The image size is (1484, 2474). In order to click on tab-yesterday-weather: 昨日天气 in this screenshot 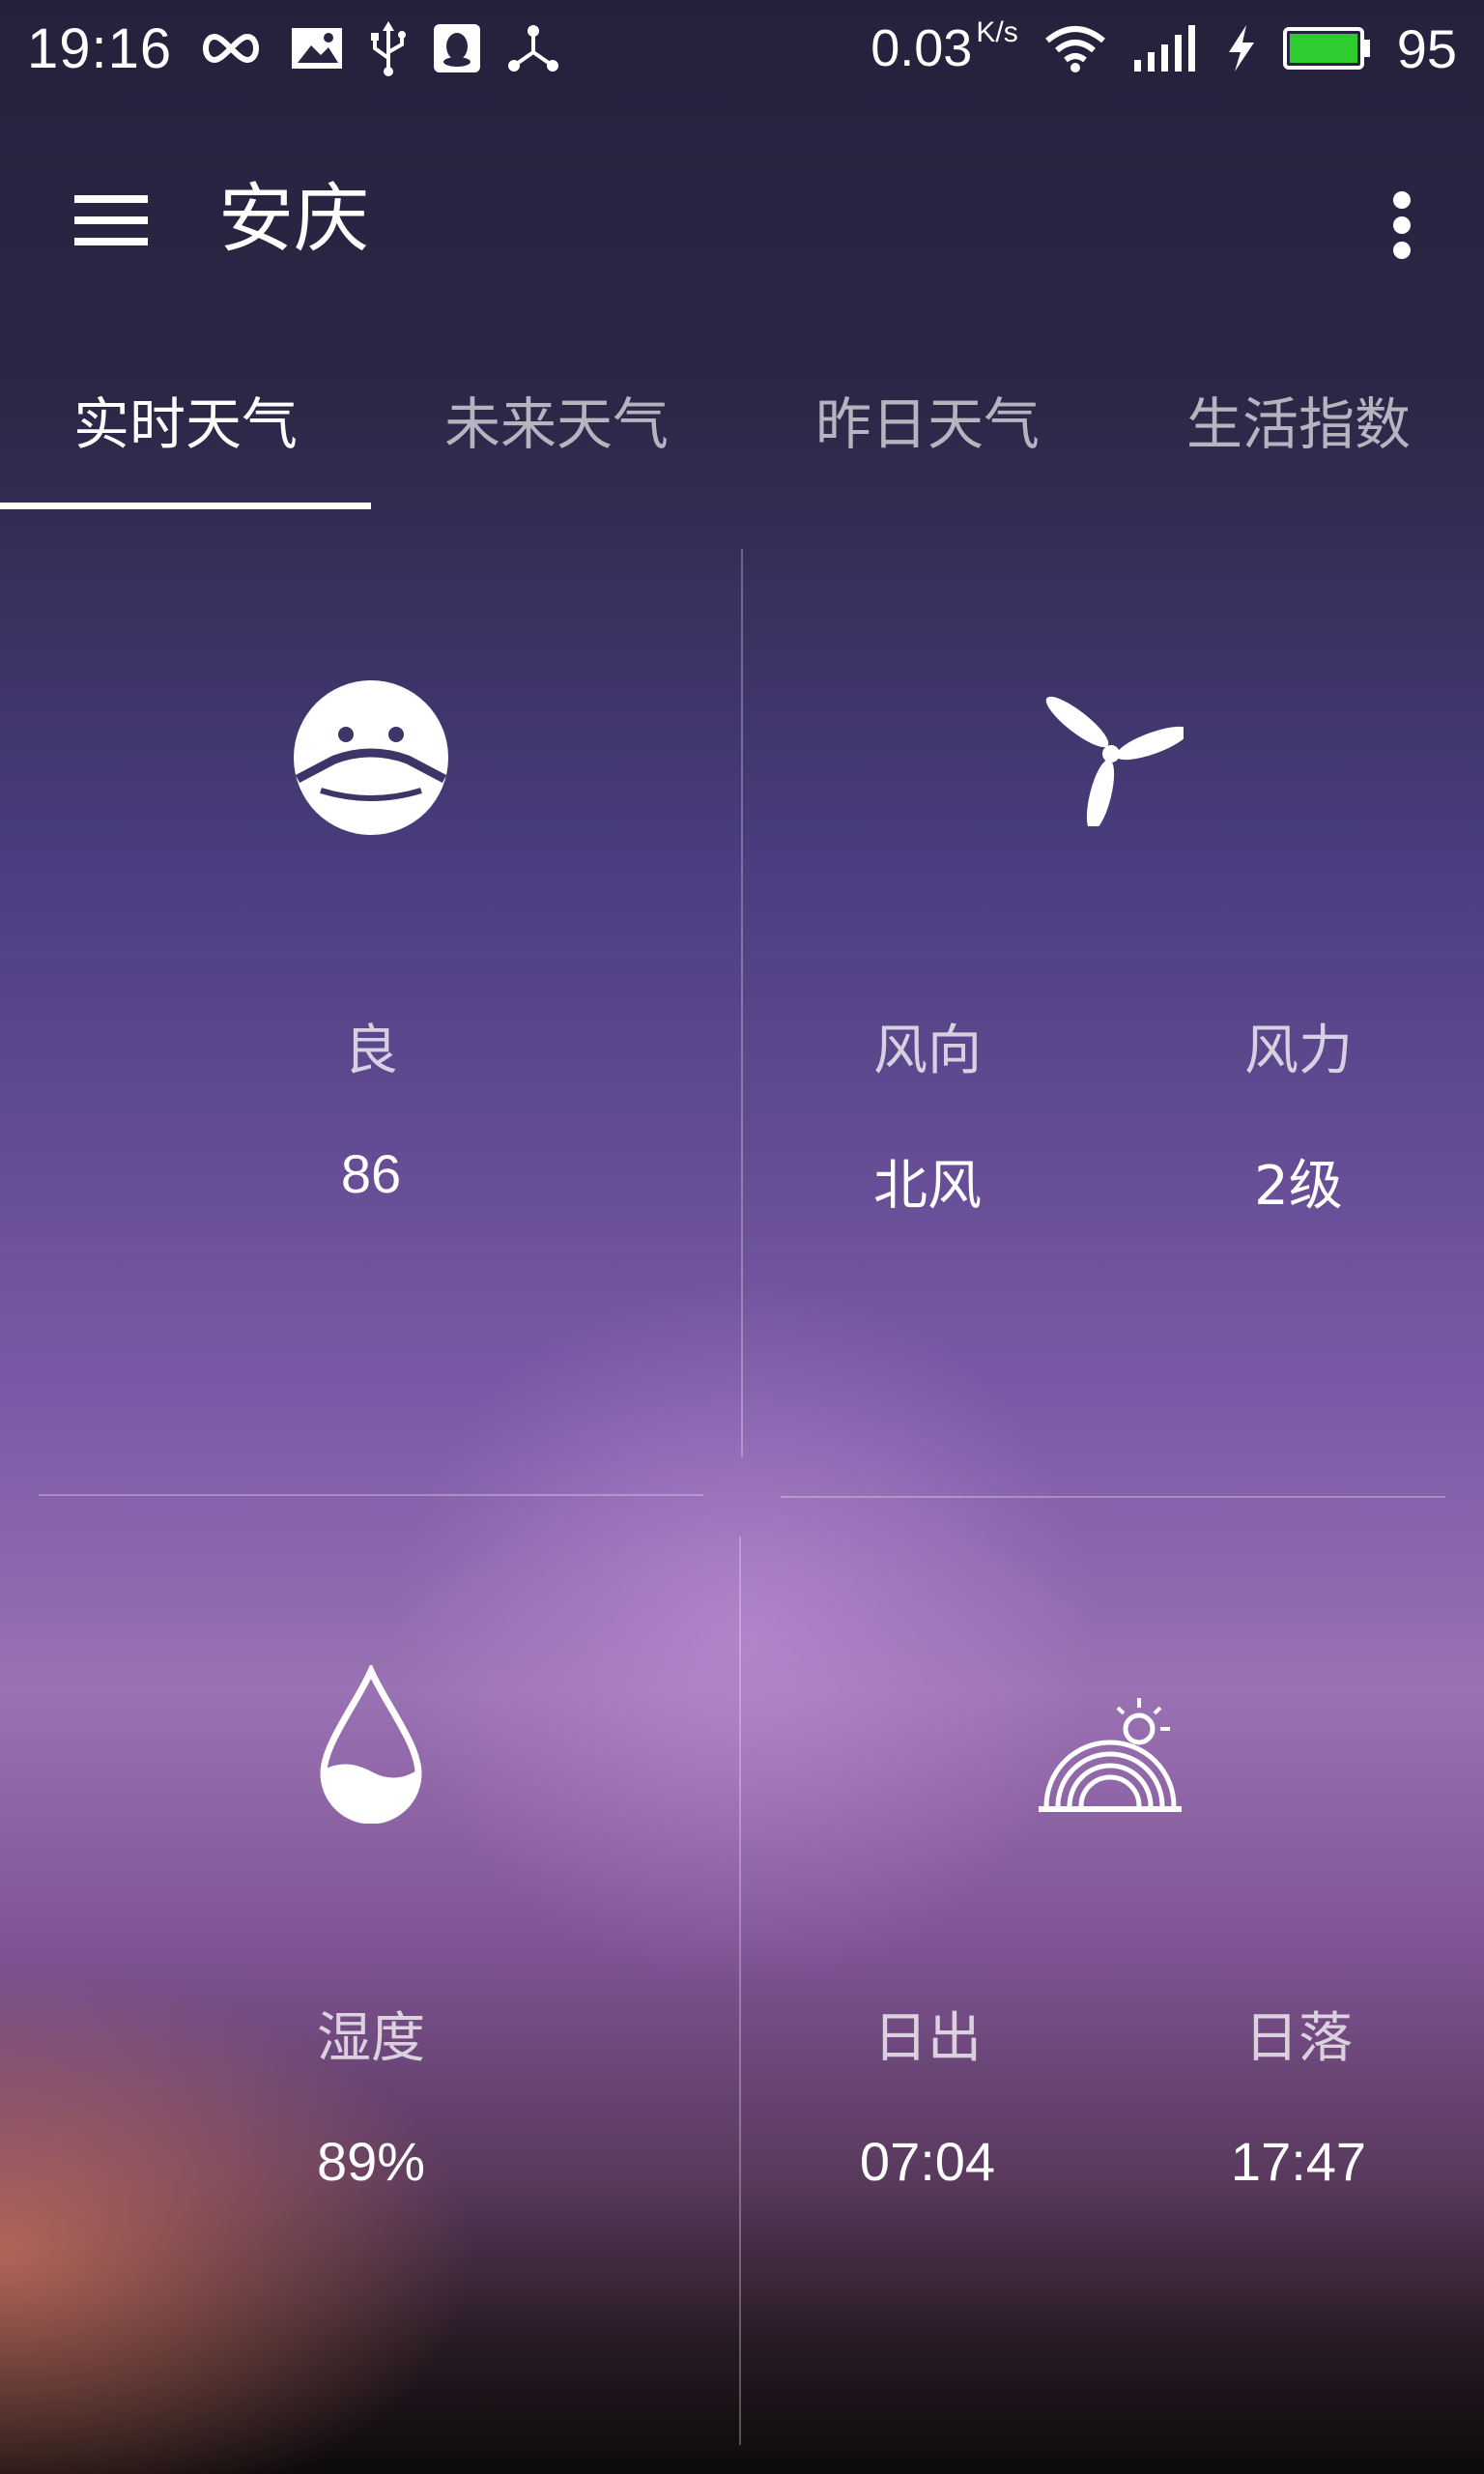, I will do `click(927, 440)`.